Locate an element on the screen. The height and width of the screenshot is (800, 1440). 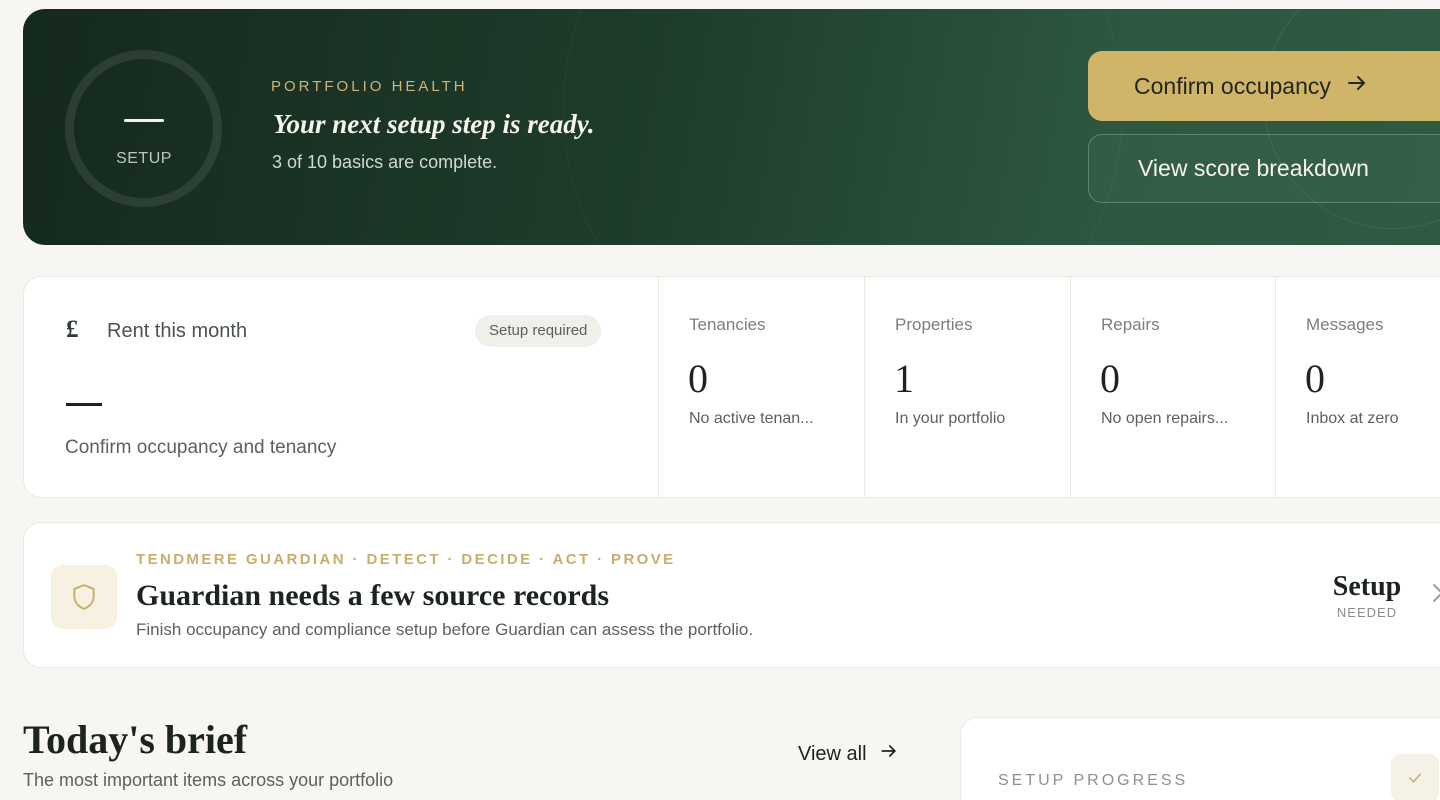
metric-label: Messages is located at coordinates (1345, 324).